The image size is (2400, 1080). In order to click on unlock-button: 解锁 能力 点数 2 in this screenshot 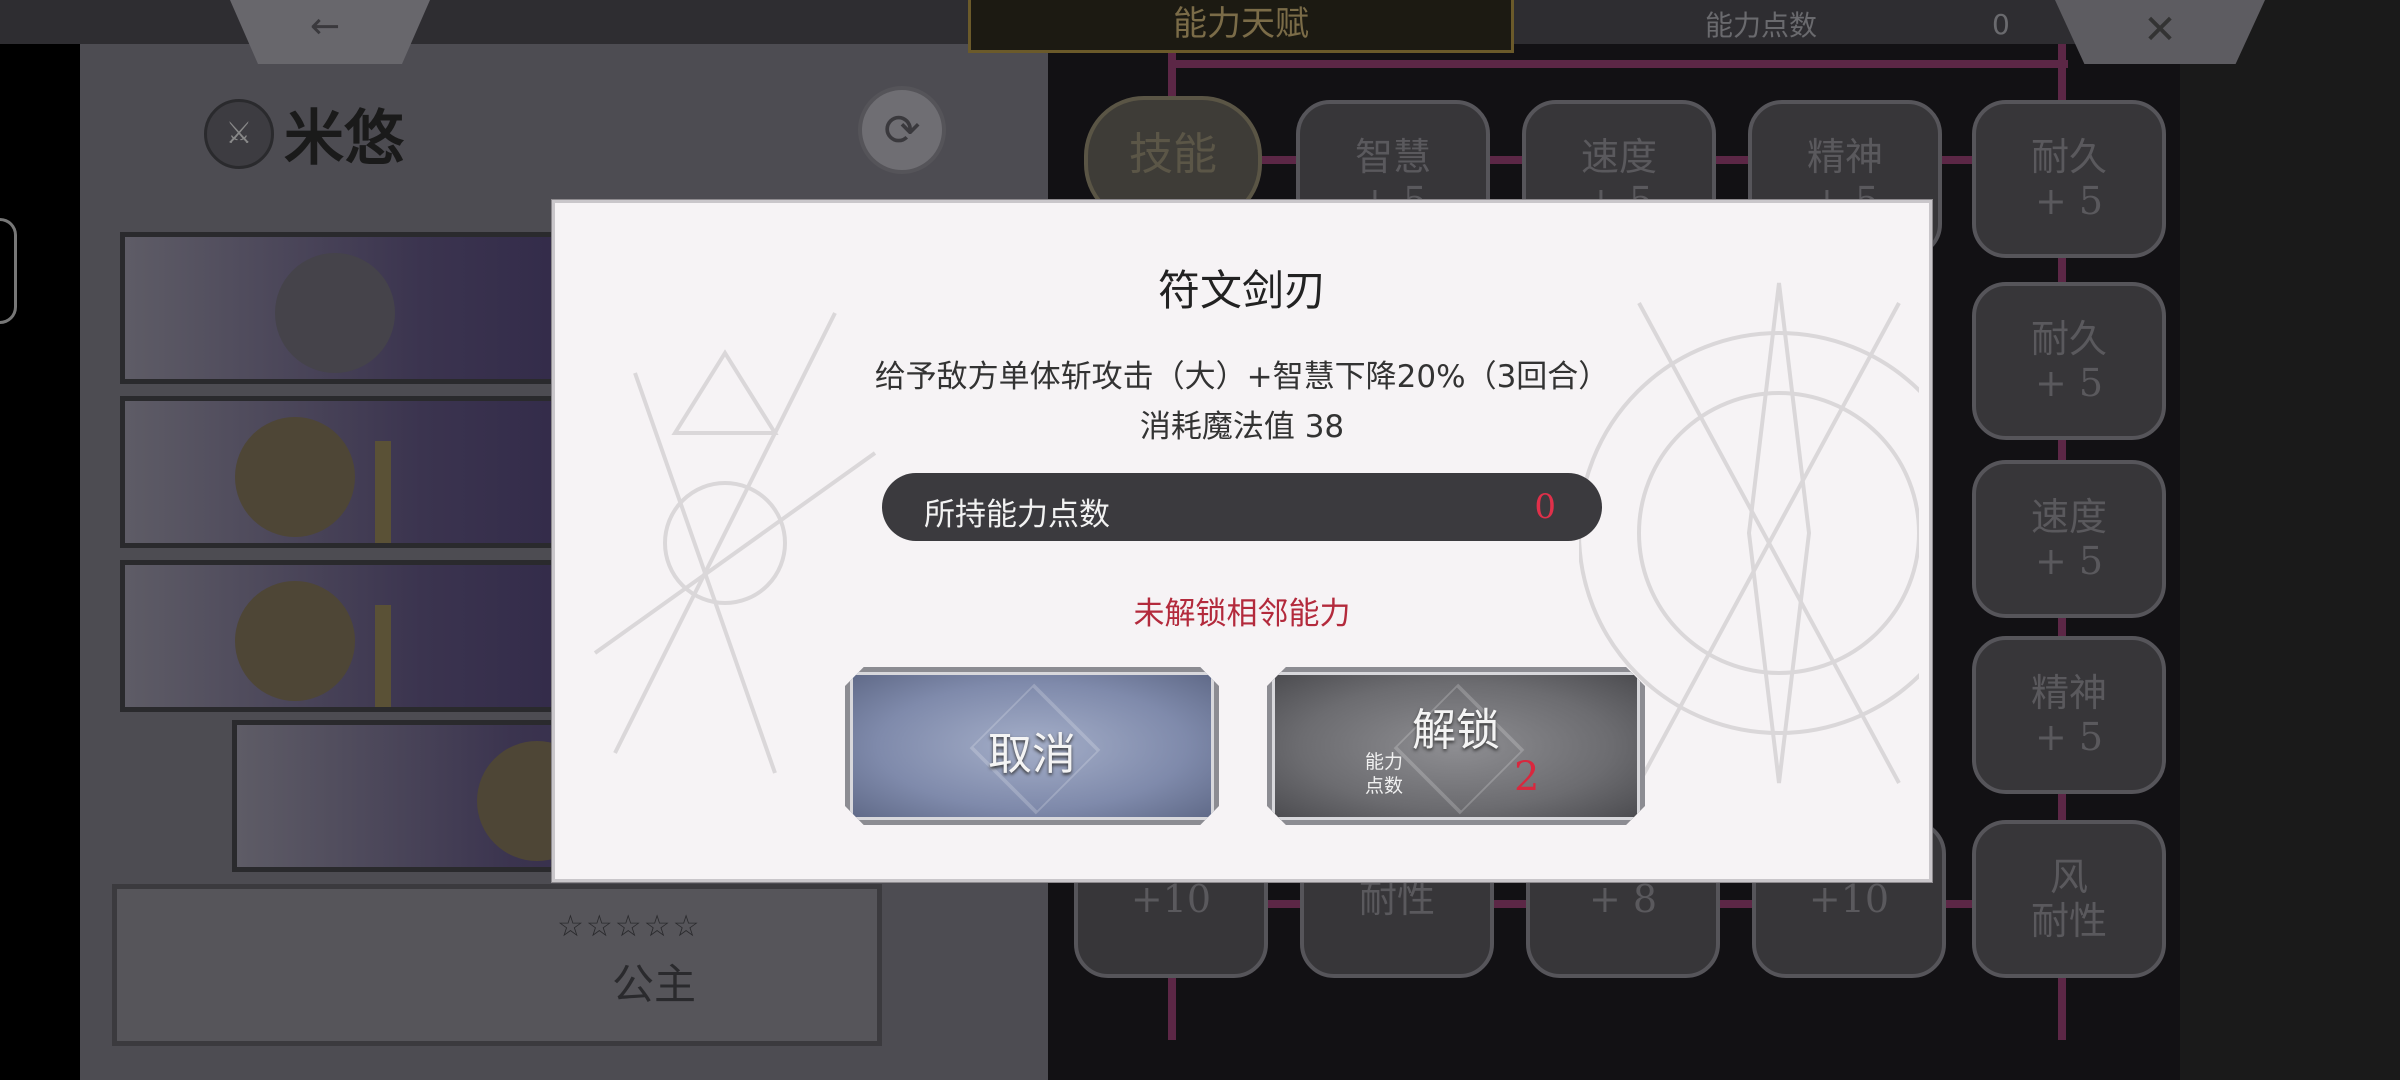, I will do `click(1456, 746)`.